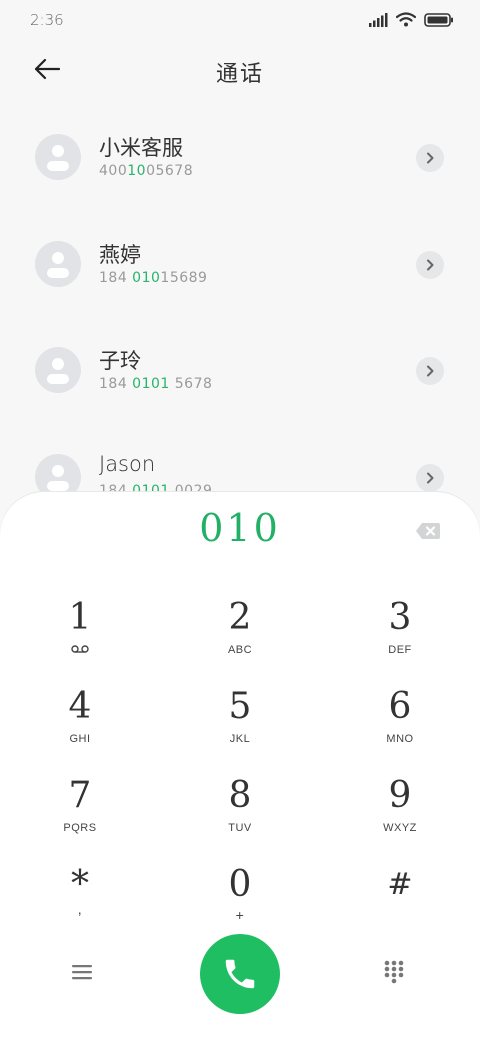  What do you see at coordinates (239, 74) in the screenshot?
I see `page-title: 通话` at bounding box center [239, 74].